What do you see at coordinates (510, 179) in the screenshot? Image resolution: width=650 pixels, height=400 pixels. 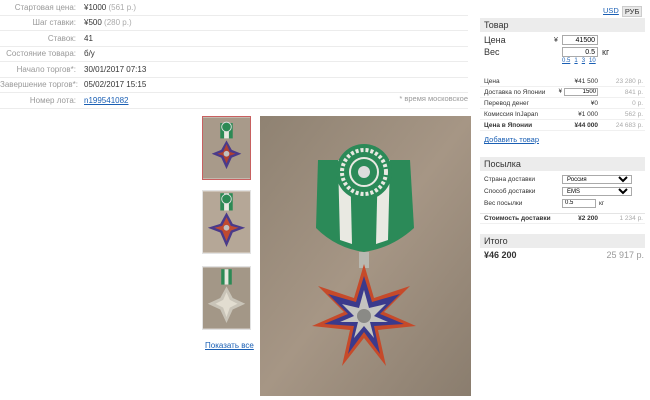 I see `country-label: Страна доставки` at bounding box center [510, 179].